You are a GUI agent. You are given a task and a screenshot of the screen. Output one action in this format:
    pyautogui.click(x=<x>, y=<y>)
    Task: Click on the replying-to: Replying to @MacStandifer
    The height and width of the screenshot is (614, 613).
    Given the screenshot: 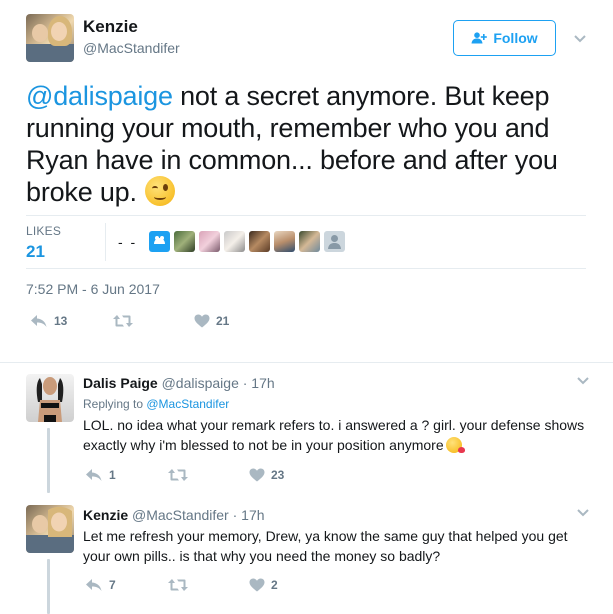 What is the action you would take?
    pyautogui.click(x=156, y=404)
    